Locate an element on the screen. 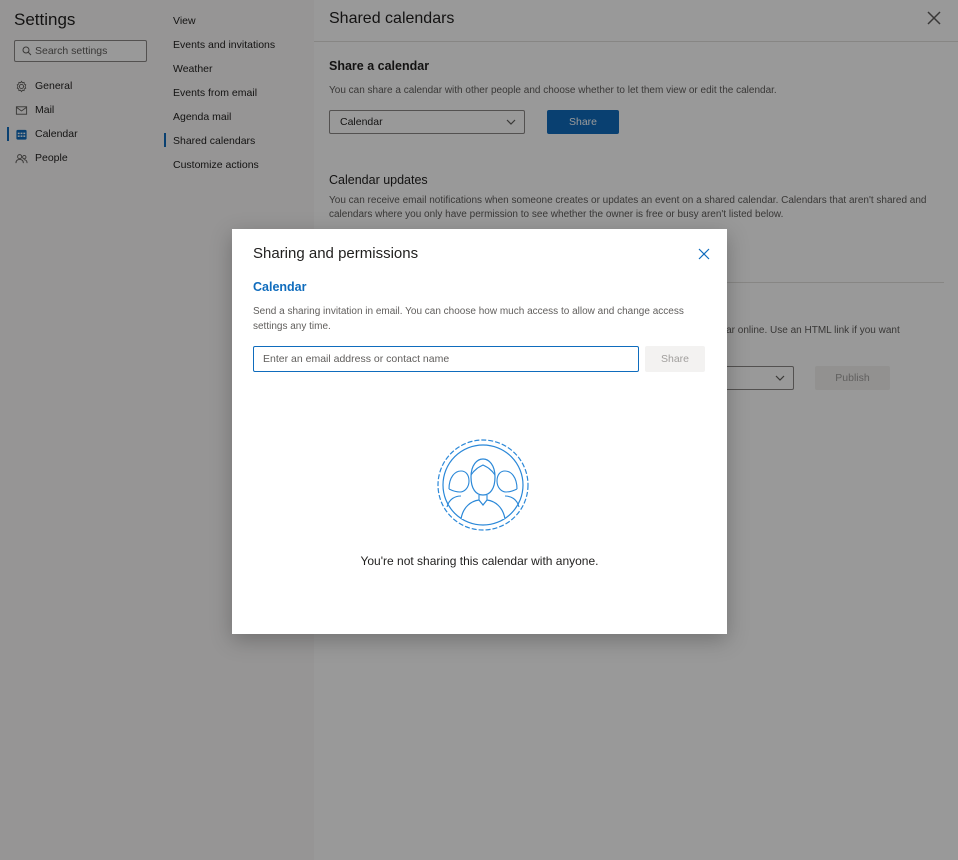 Image resolution: width=958 pixels, height=860 pixels. dialog-share-button: Share is located at coordinates (675, 359).